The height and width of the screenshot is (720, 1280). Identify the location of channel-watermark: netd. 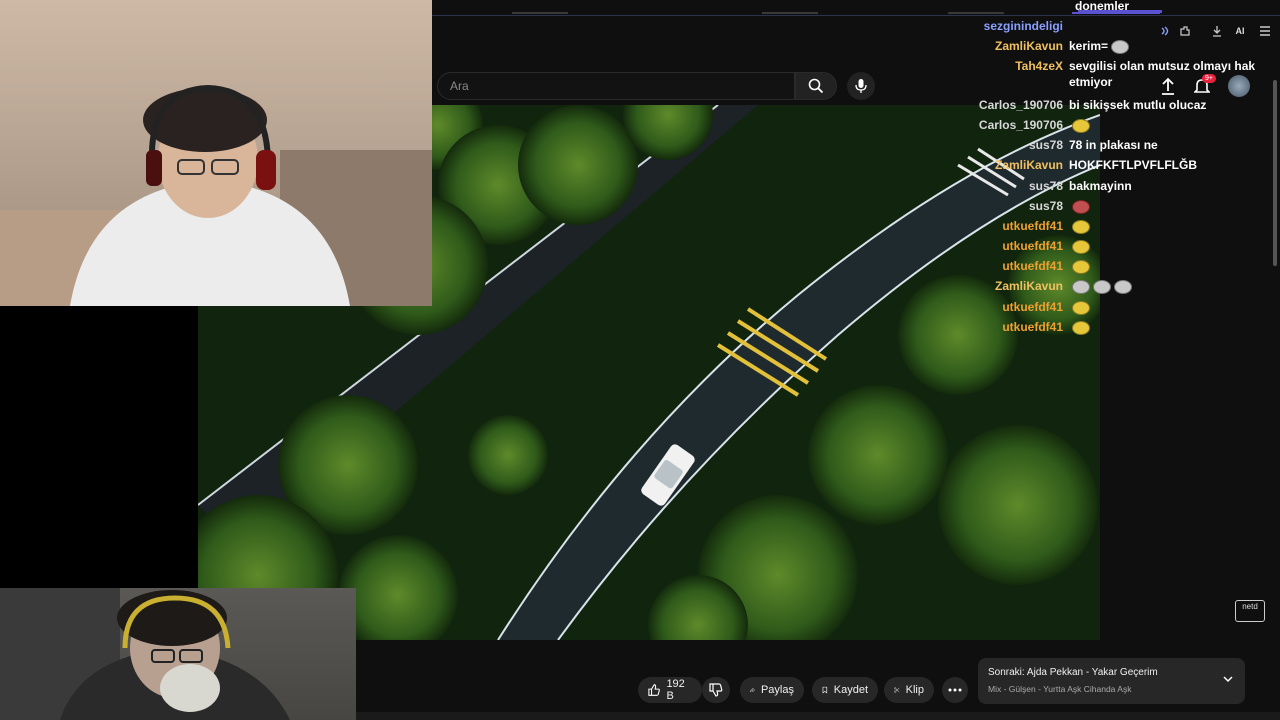
(1250, 611).